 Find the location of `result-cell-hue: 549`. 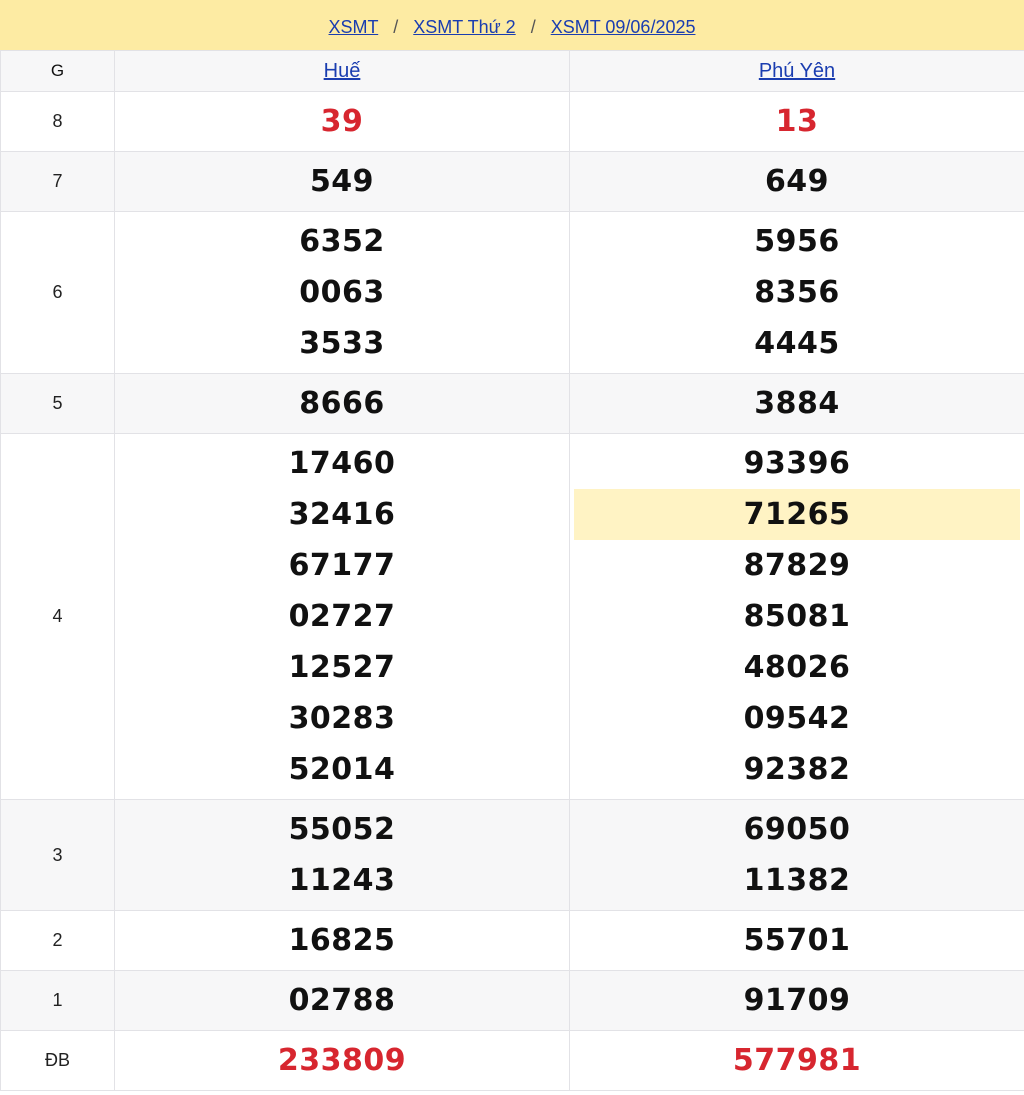

result-cell-hue: 549 is located at coordinates (342, 181).